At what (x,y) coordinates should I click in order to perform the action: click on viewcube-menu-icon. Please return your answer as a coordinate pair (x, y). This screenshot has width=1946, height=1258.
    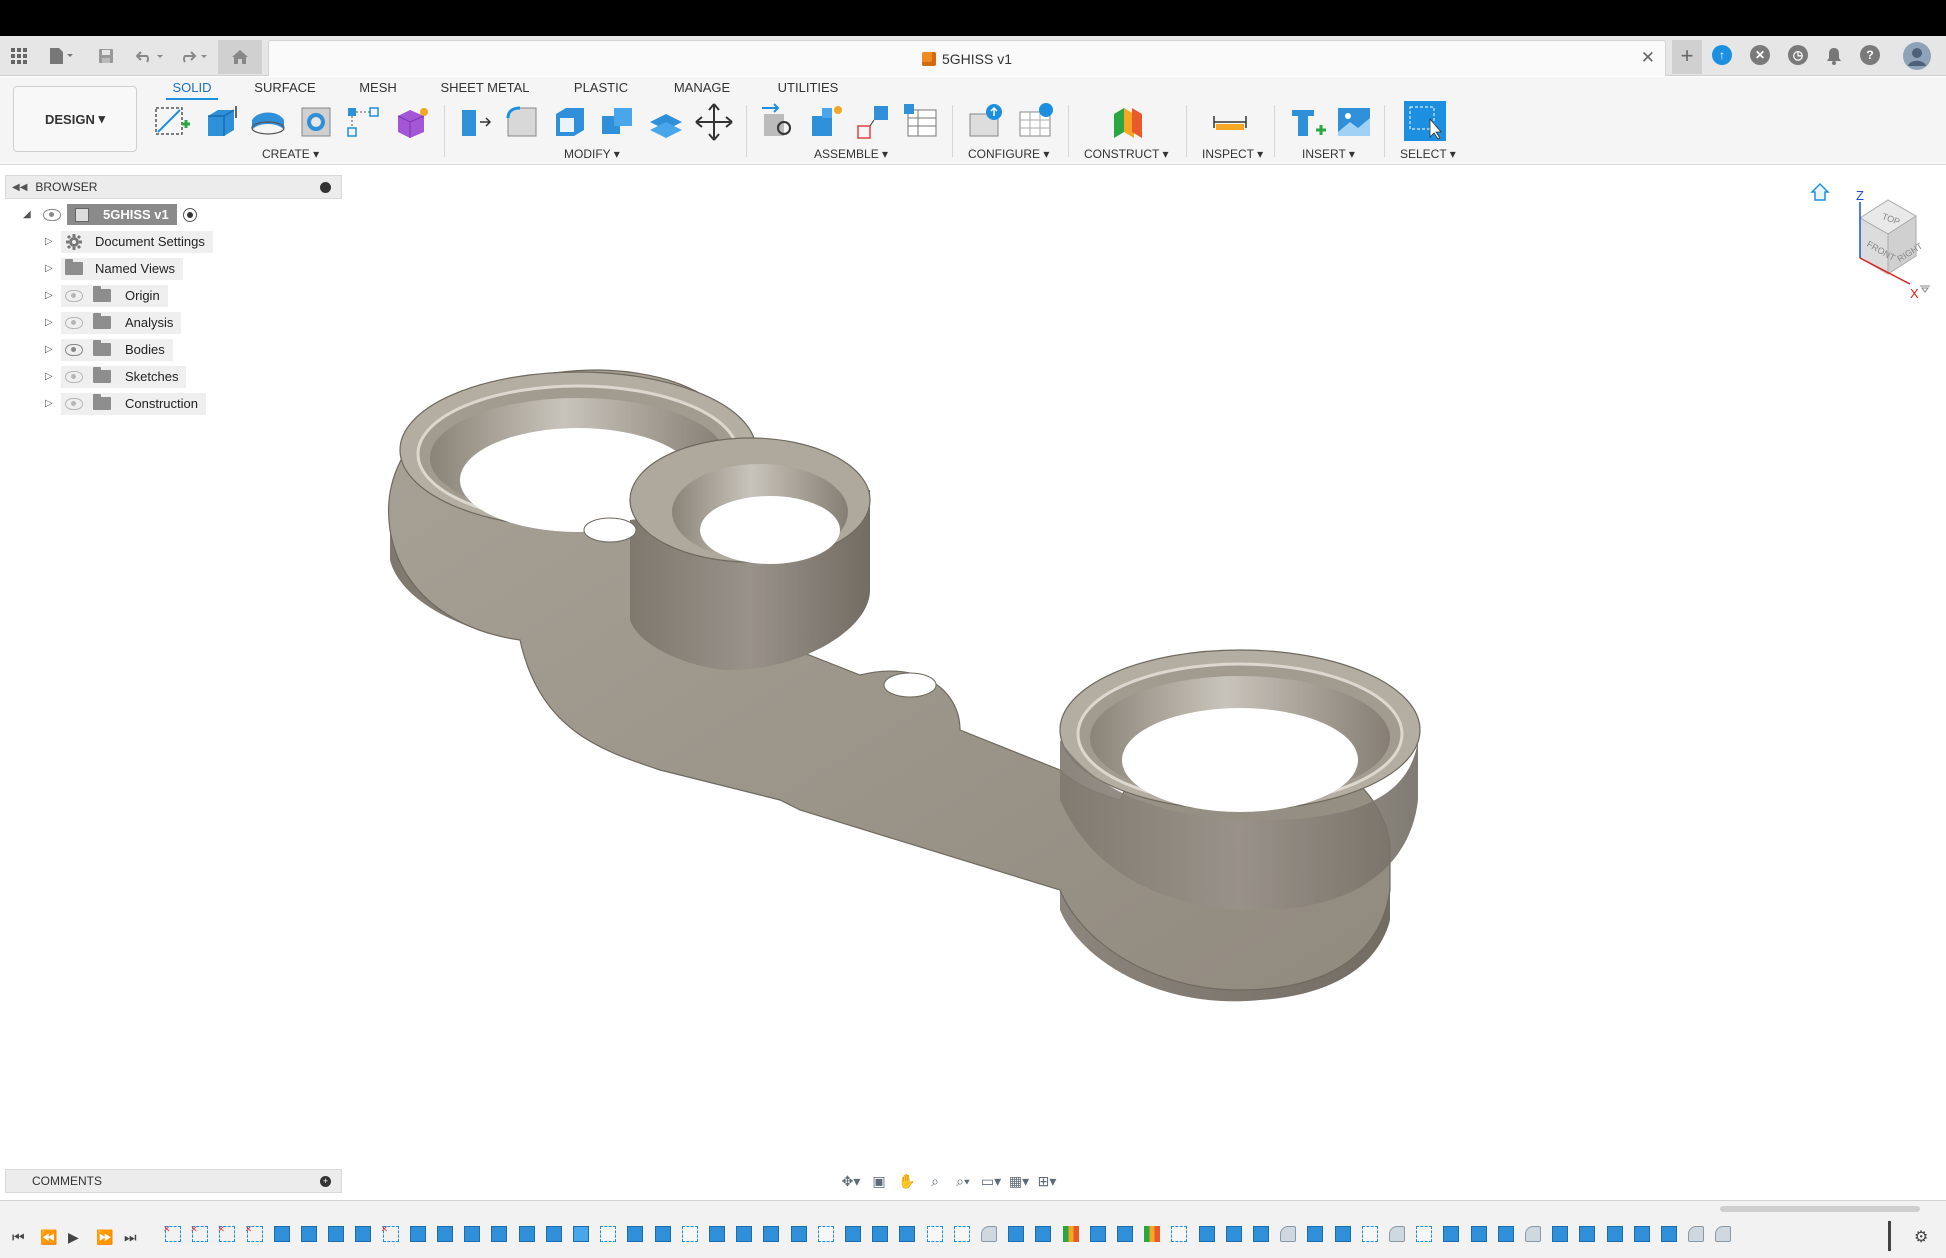
    Looking at the image, I should click on (1925, 289).